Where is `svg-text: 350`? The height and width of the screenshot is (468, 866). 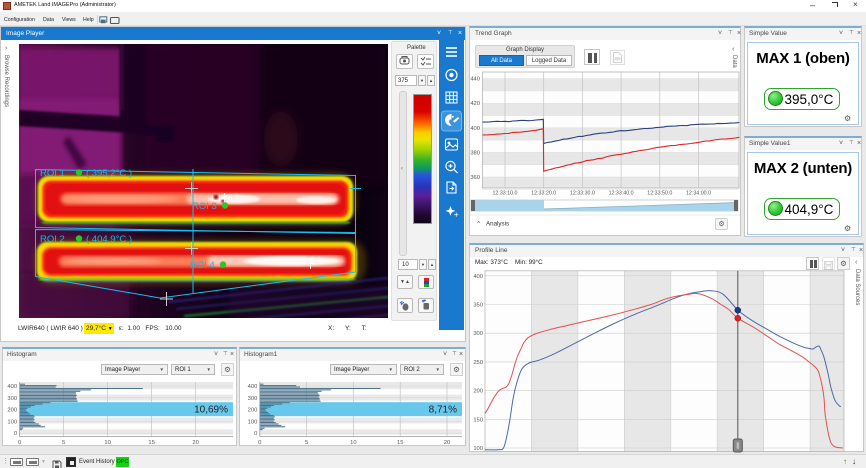
svg-text: 350 is located at coordinates (478, 306).